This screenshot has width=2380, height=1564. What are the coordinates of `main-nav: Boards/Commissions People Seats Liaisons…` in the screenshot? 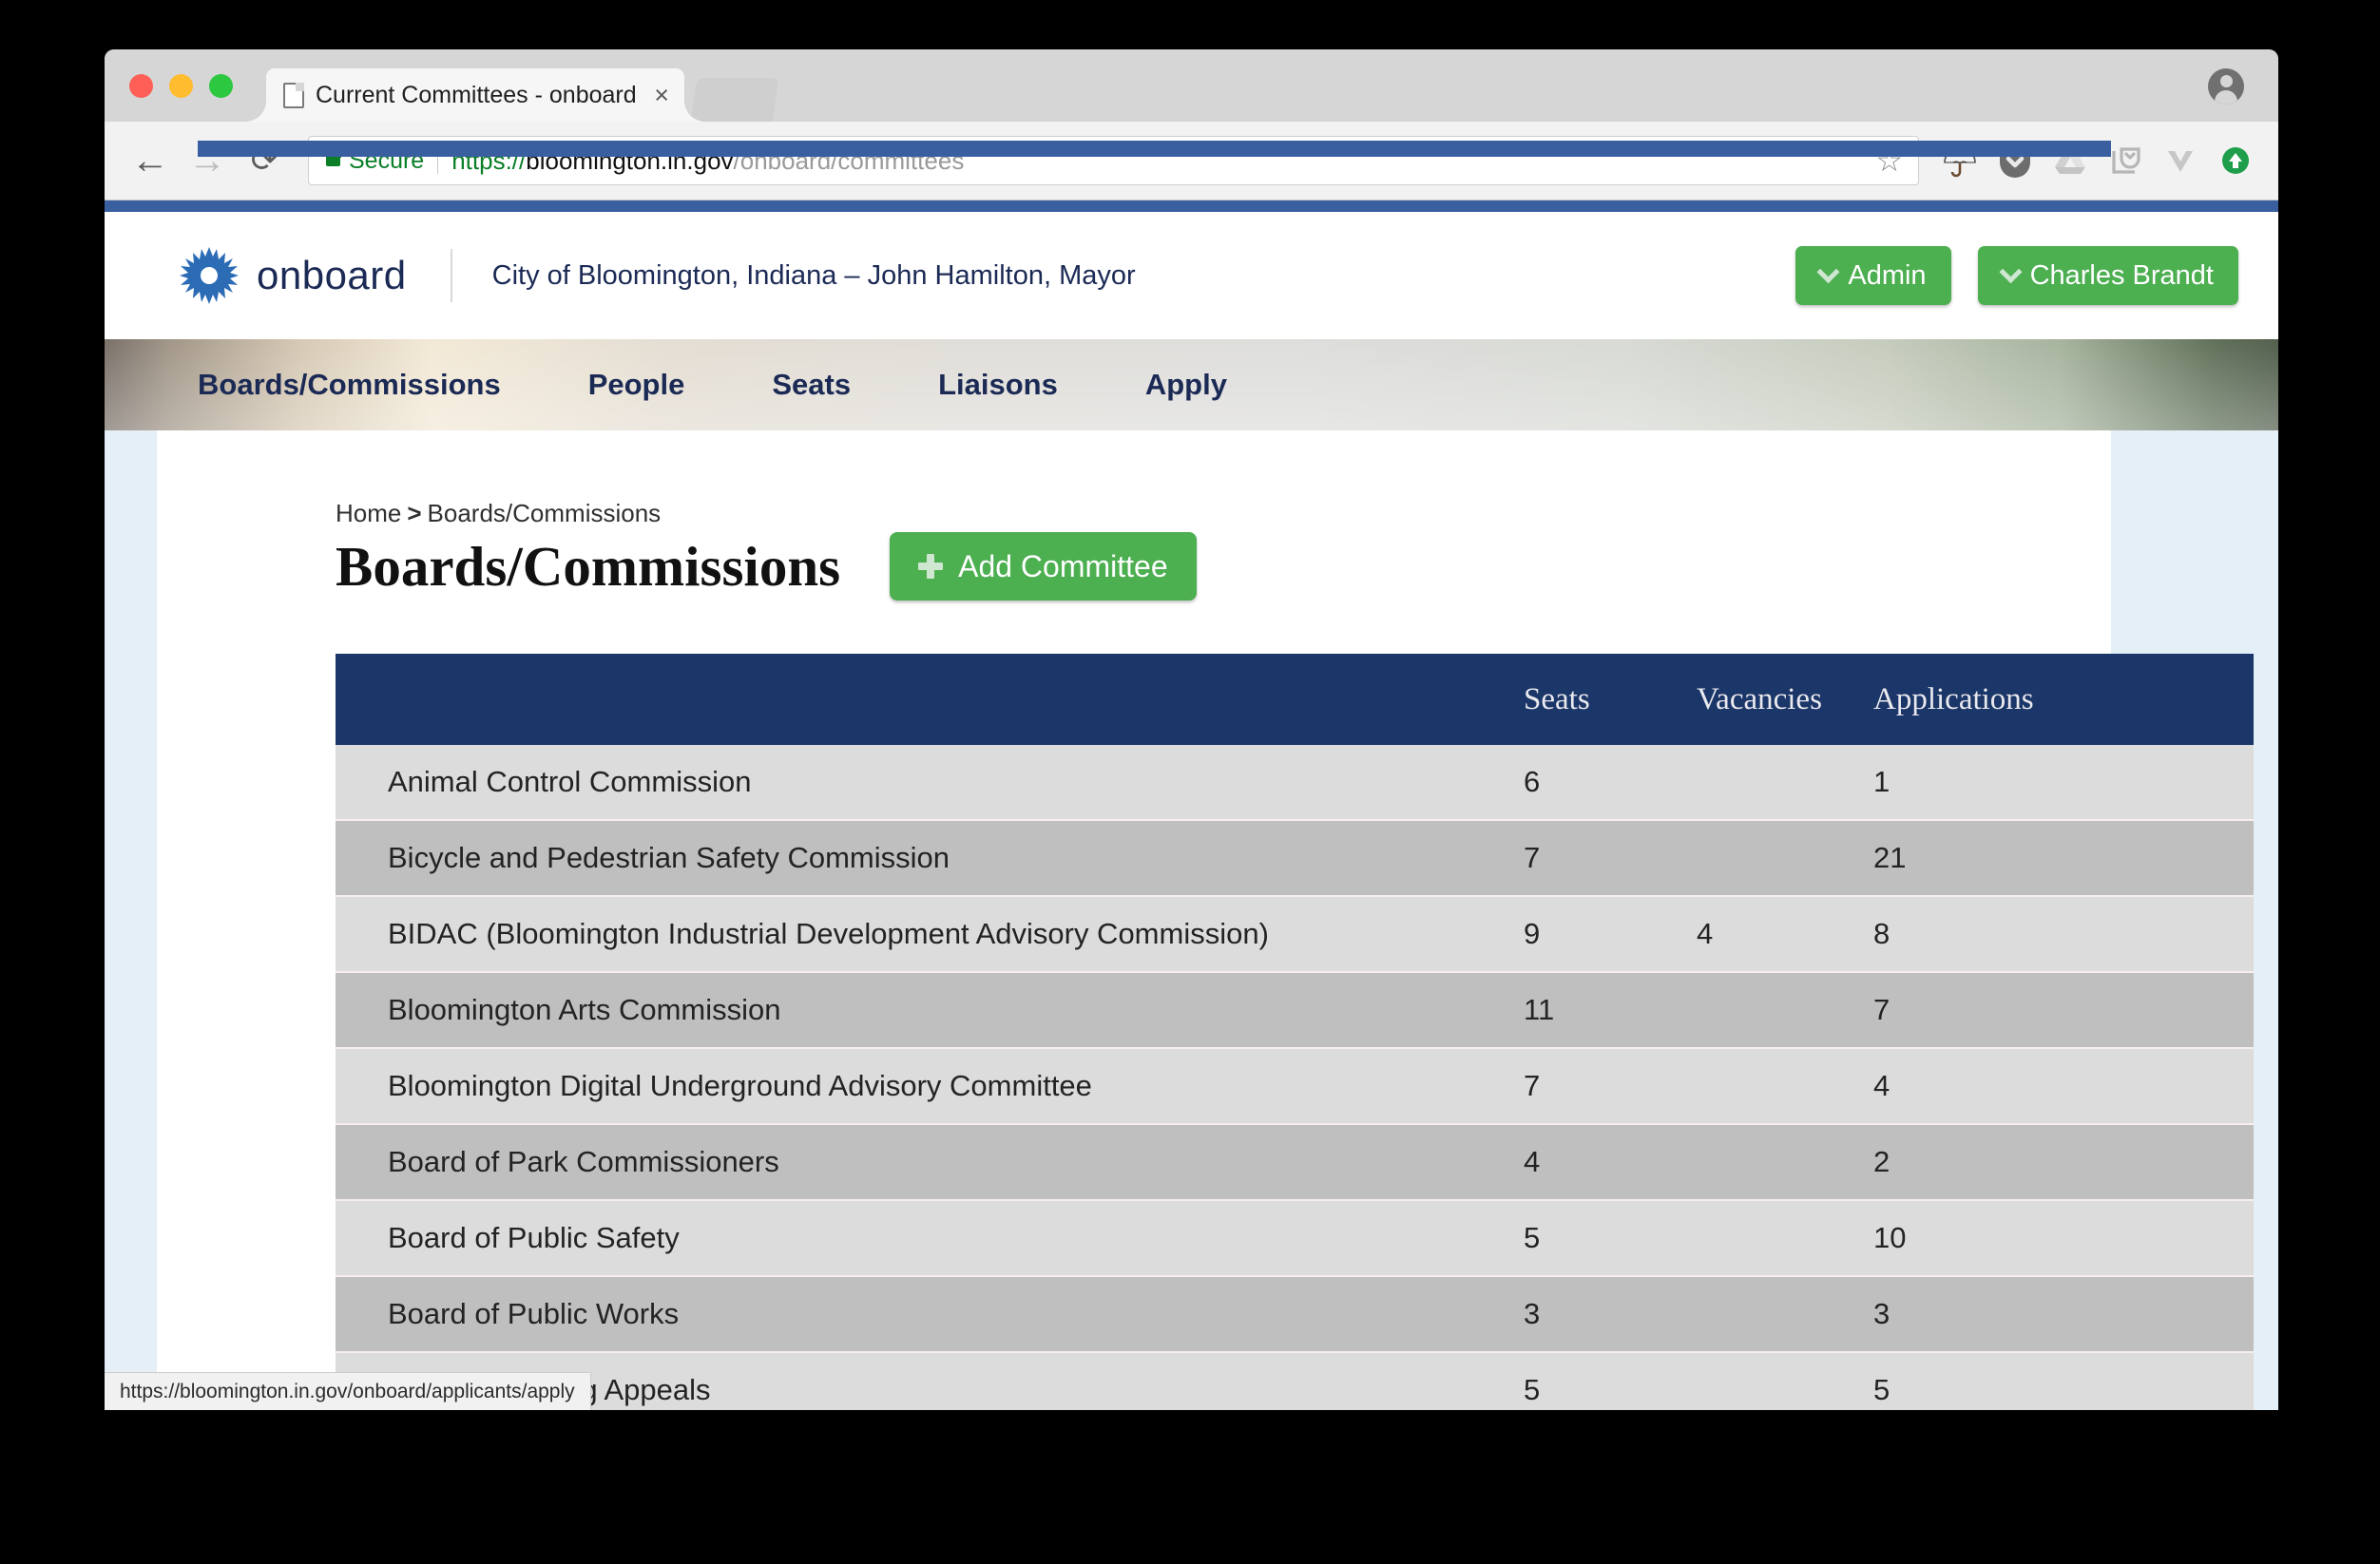 It's located at (1191, 384).